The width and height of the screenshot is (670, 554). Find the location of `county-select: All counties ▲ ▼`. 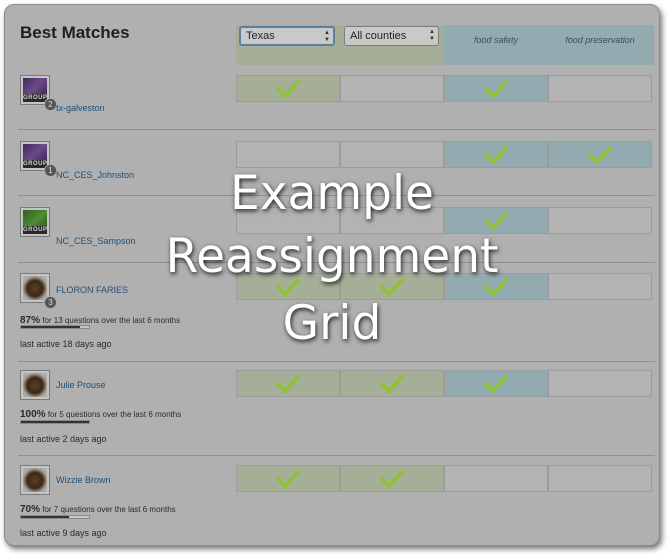

county-select: All counties ▲ ▼ is located at coordinates (391, 36).